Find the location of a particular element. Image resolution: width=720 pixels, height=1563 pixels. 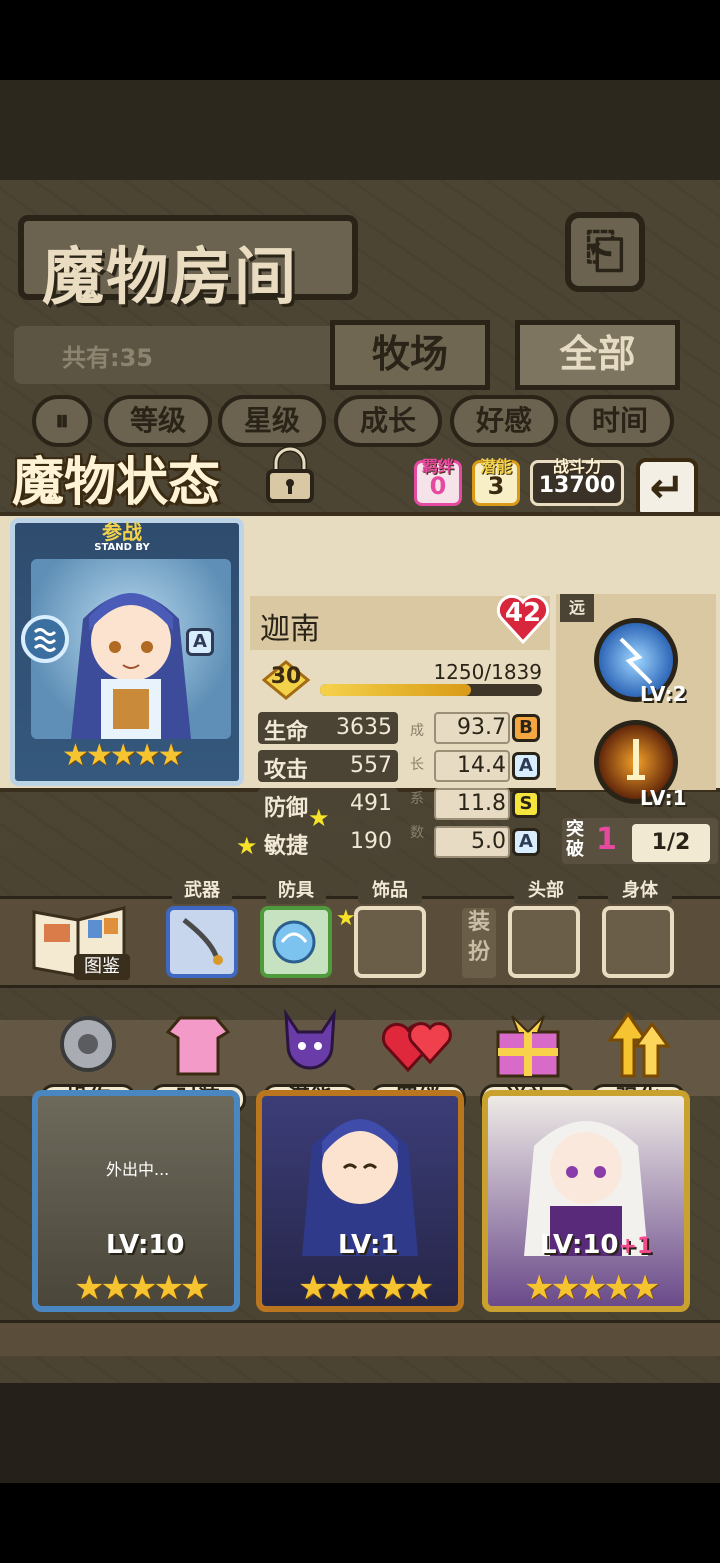

monster-card-3-lv: LV:10 is located at coordinates (579, 1245).